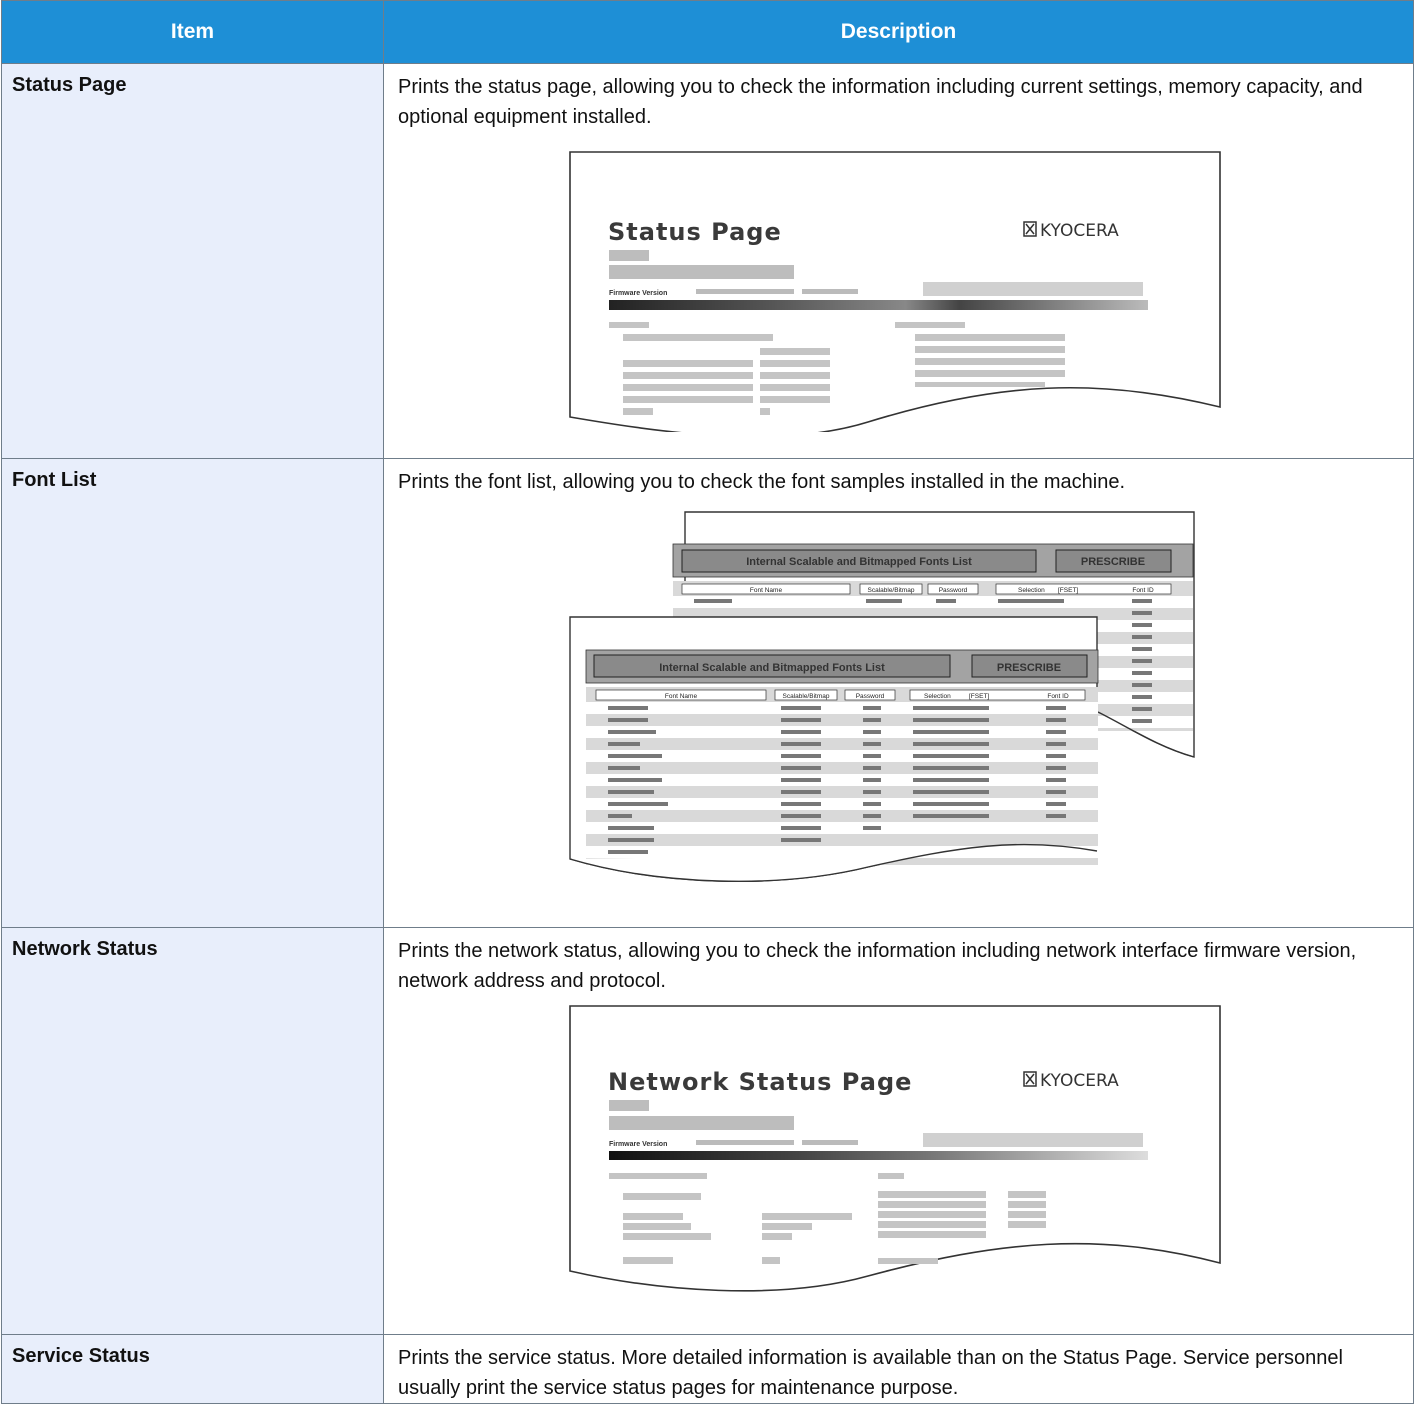 The height and width of the screenshot is (1404, 1416). Describe the element at coordinates (1068, 590) in the screenshot. I see `font-list-back-col-4: [FSET]` at that location.